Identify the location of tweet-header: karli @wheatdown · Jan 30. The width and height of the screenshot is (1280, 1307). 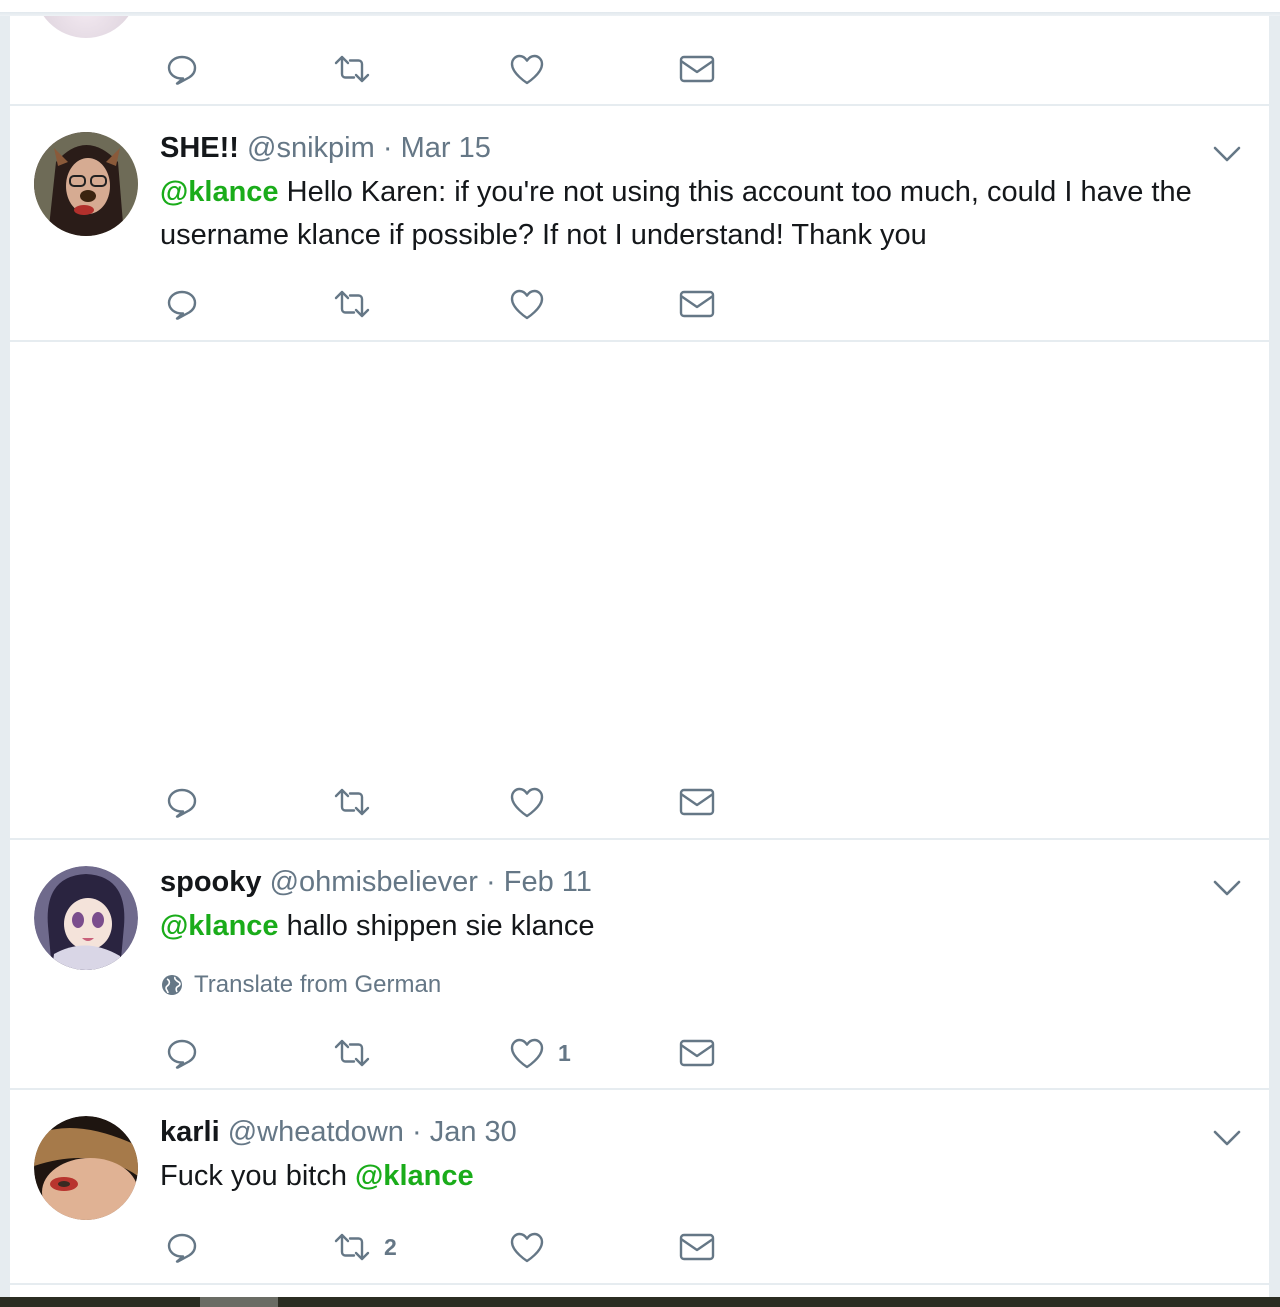
(338, 1132).